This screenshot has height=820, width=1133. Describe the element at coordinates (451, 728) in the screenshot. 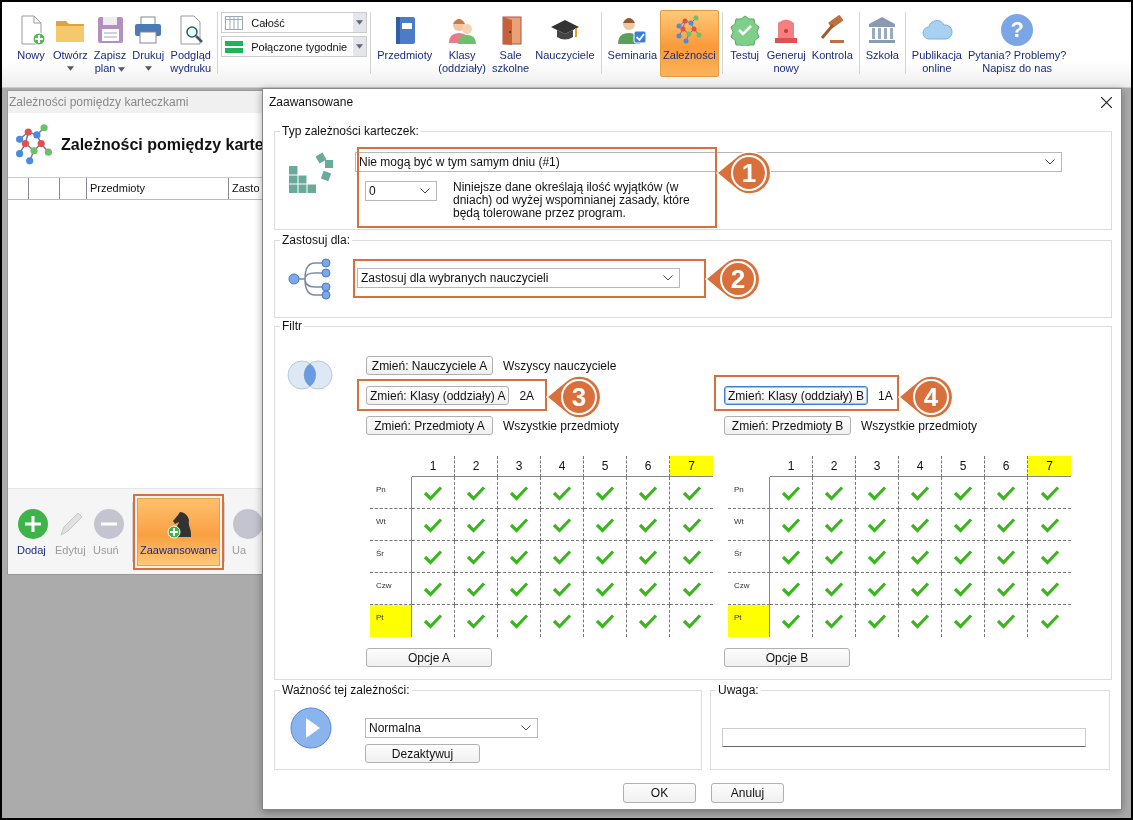

I see `severity-dropdown: Normalna` at that location.